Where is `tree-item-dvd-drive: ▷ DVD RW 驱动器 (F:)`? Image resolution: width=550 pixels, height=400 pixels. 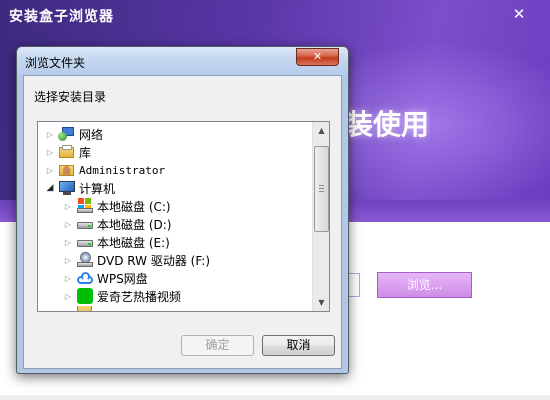 tree-item-dvd-drive: ▷ DVD RW 驱动器 (F:) is located at coordinates (136, 260).